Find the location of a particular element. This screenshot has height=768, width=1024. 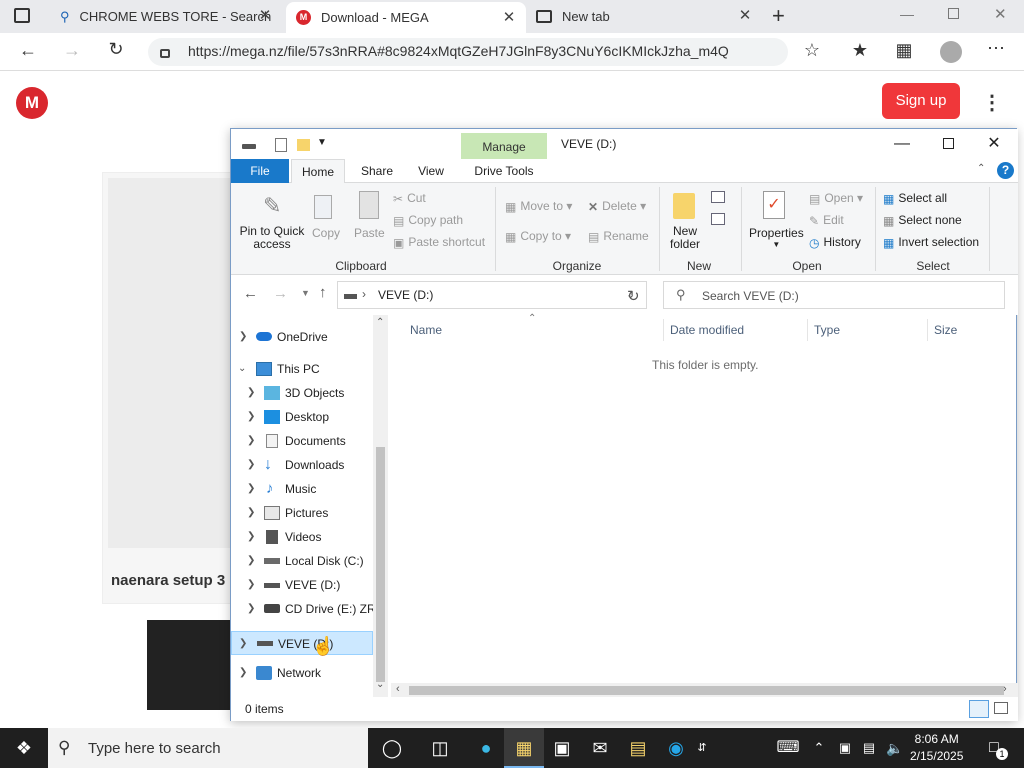

volume-icon: 🔈 is located at coordinates (895, 748).